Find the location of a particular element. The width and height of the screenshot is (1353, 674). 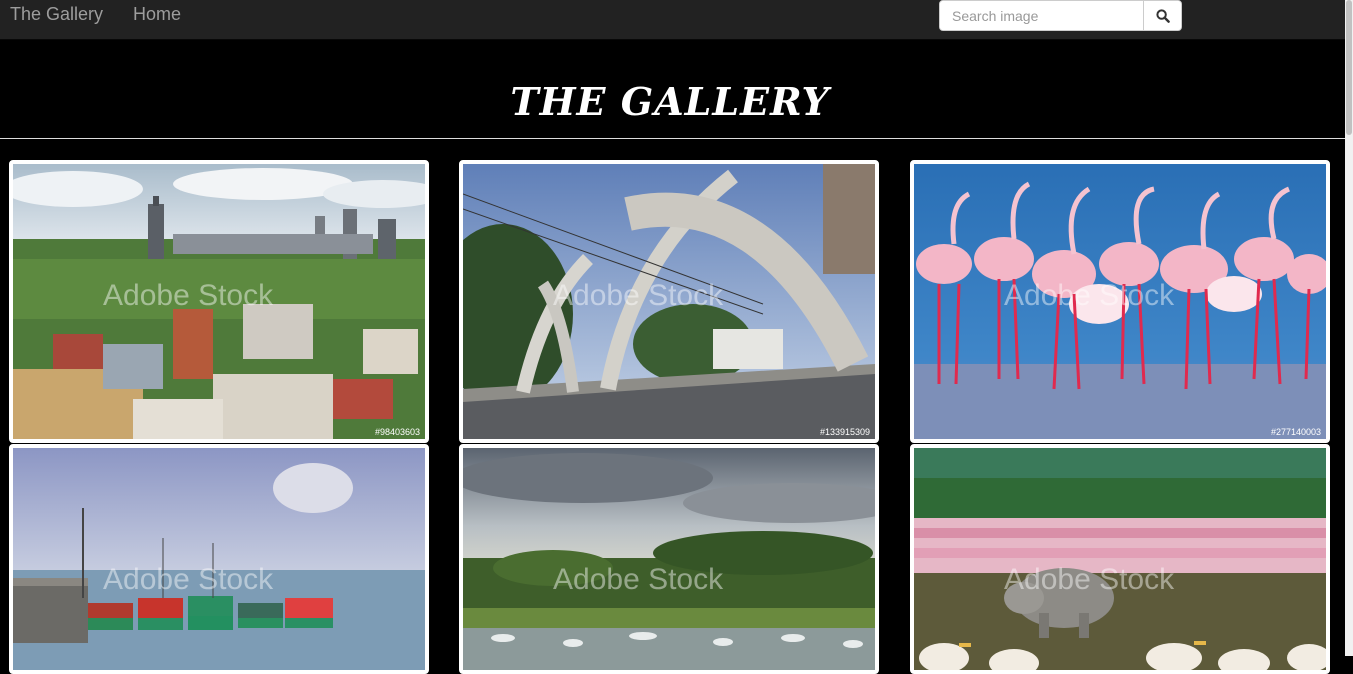

tusks-monument-image: Adobe Stock #133915309 is located at coordinates (669, 301).